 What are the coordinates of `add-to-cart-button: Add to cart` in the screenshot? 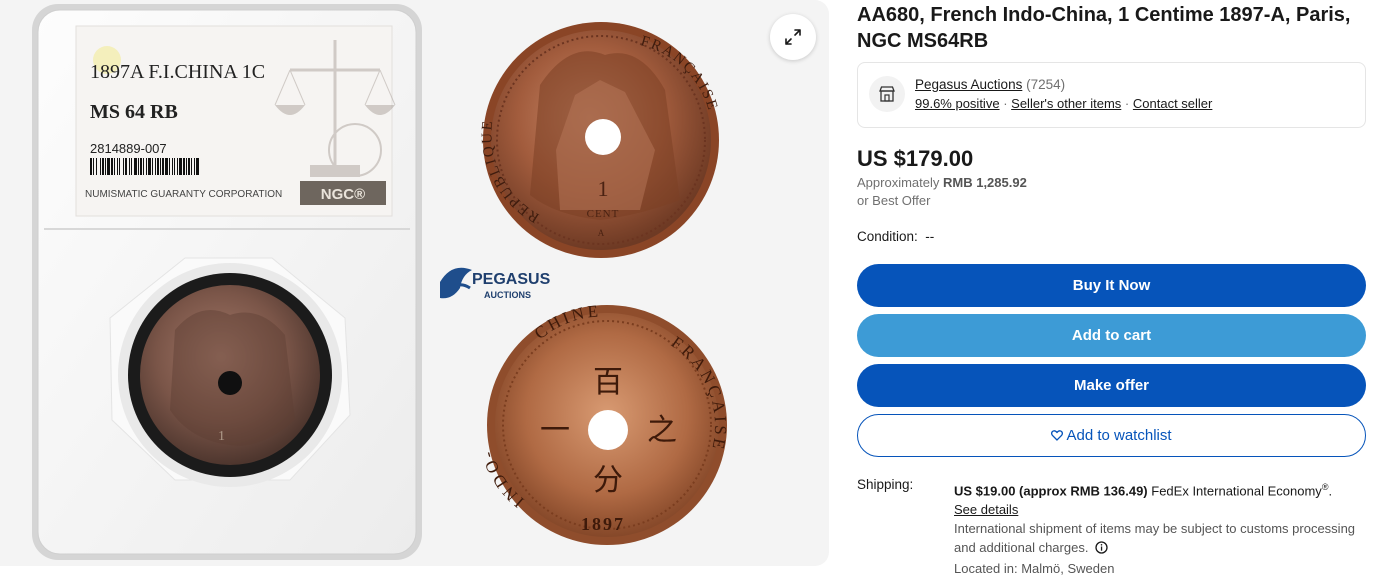 It's located at (1111, 335).